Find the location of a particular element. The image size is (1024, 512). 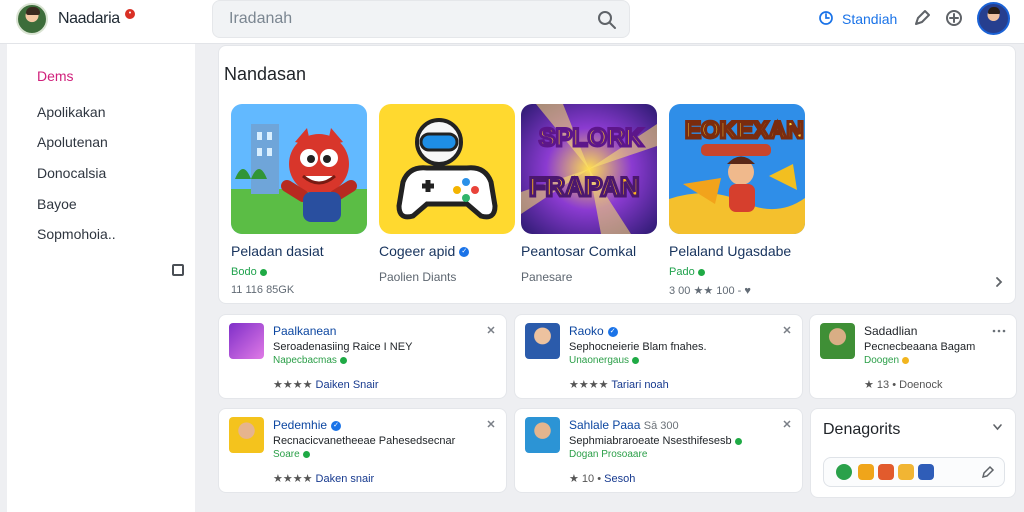

featured-card-subtitle: Pado is located at coordinates (687, 272).